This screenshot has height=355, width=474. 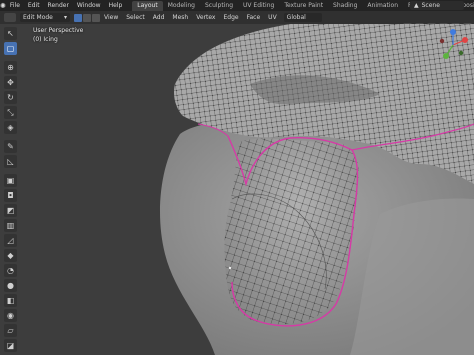 What do you see at coordinates (10, 127) in the screenshot?
I see `transform-icon: ◈` at bounding box center [10, 127].